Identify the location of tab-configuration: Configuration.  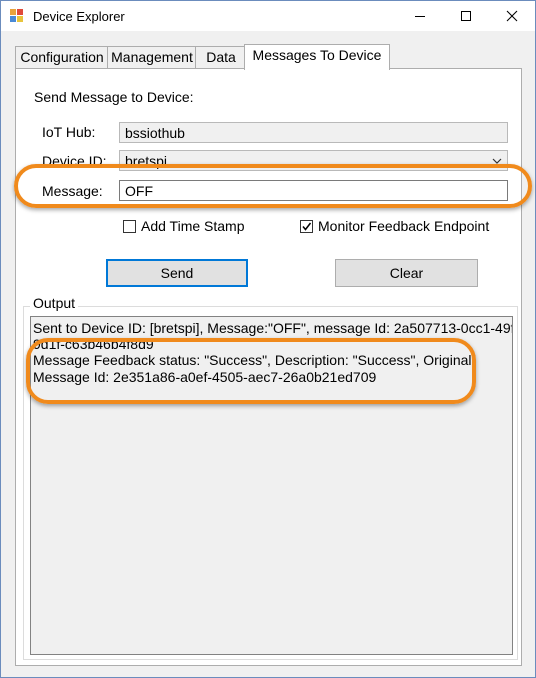
(62, 57).